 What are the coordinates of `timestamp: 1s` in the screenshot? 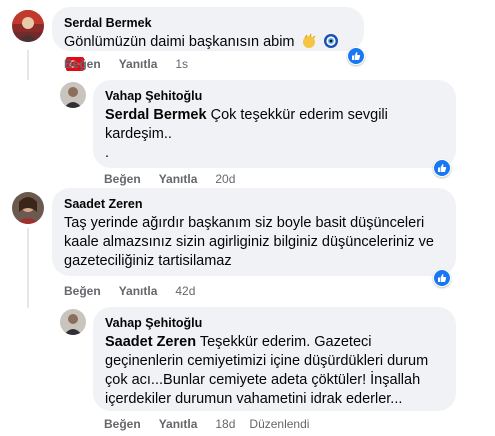 It's located at (181, 64).